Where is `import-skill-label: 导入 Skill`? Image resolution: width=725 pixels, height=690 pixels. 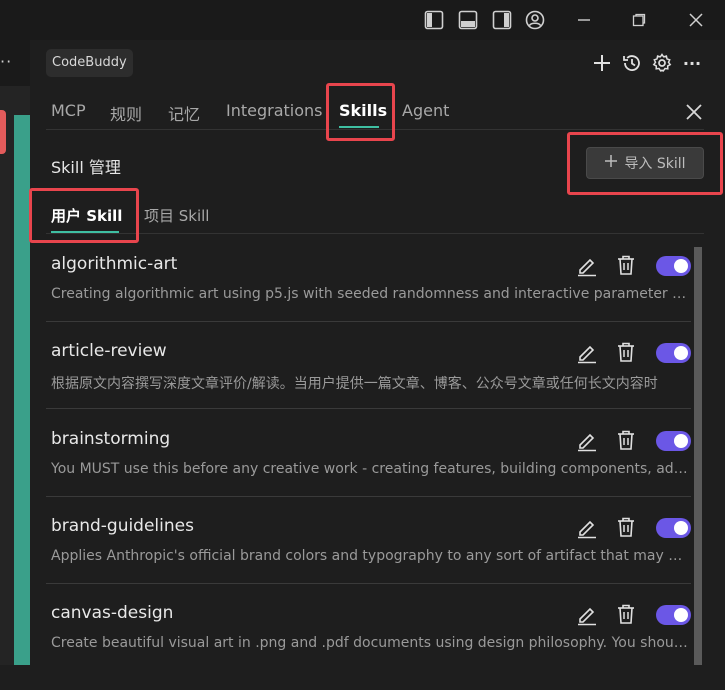 import-skill-label: 导入 Skill is located at coordinates (655, 164).